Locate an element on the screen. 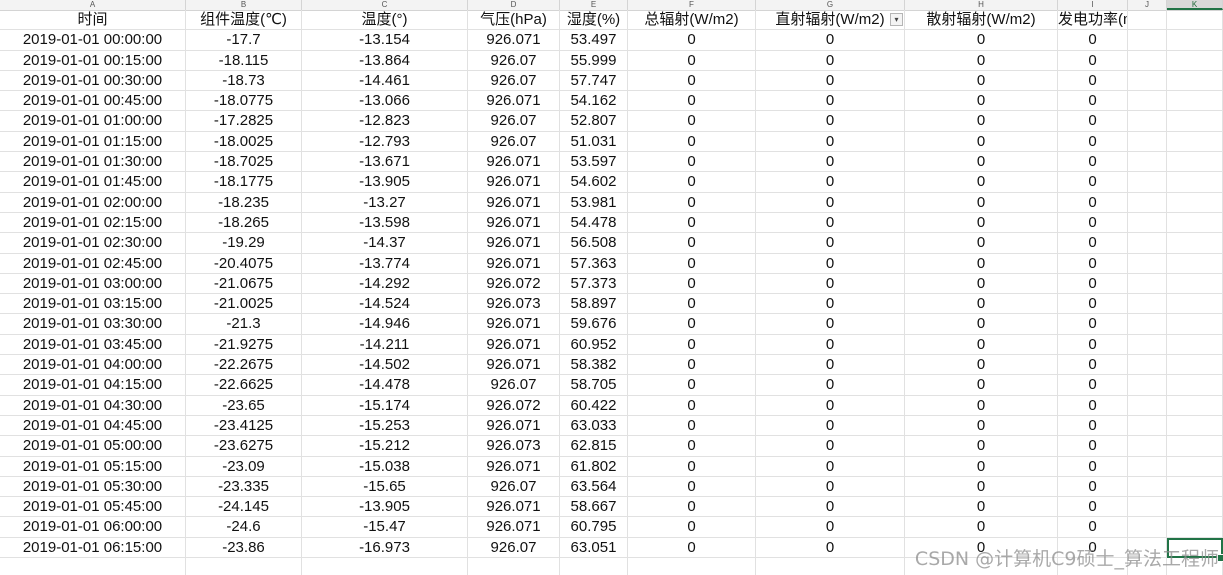 The image size is (1223, 575). cell-humidity: 55.999 is located at coordinates (594, 60).